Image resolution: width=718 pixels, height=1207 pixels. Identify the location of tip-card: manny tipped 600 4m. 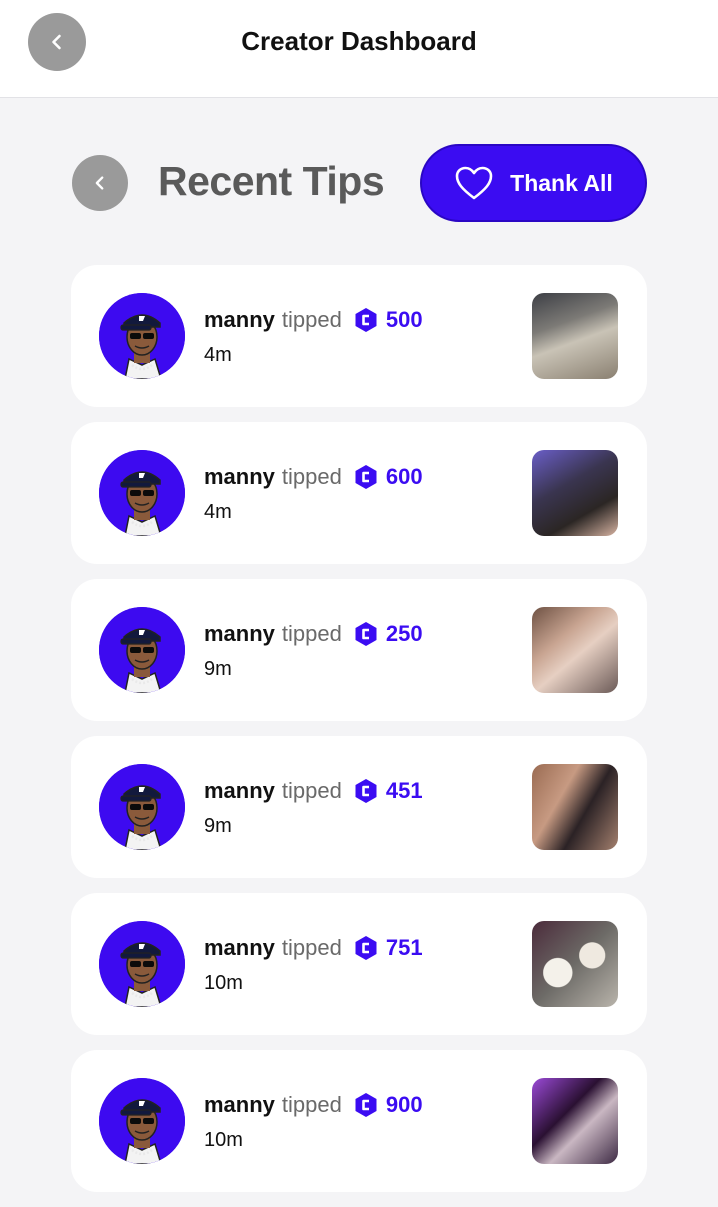
(359, 493).